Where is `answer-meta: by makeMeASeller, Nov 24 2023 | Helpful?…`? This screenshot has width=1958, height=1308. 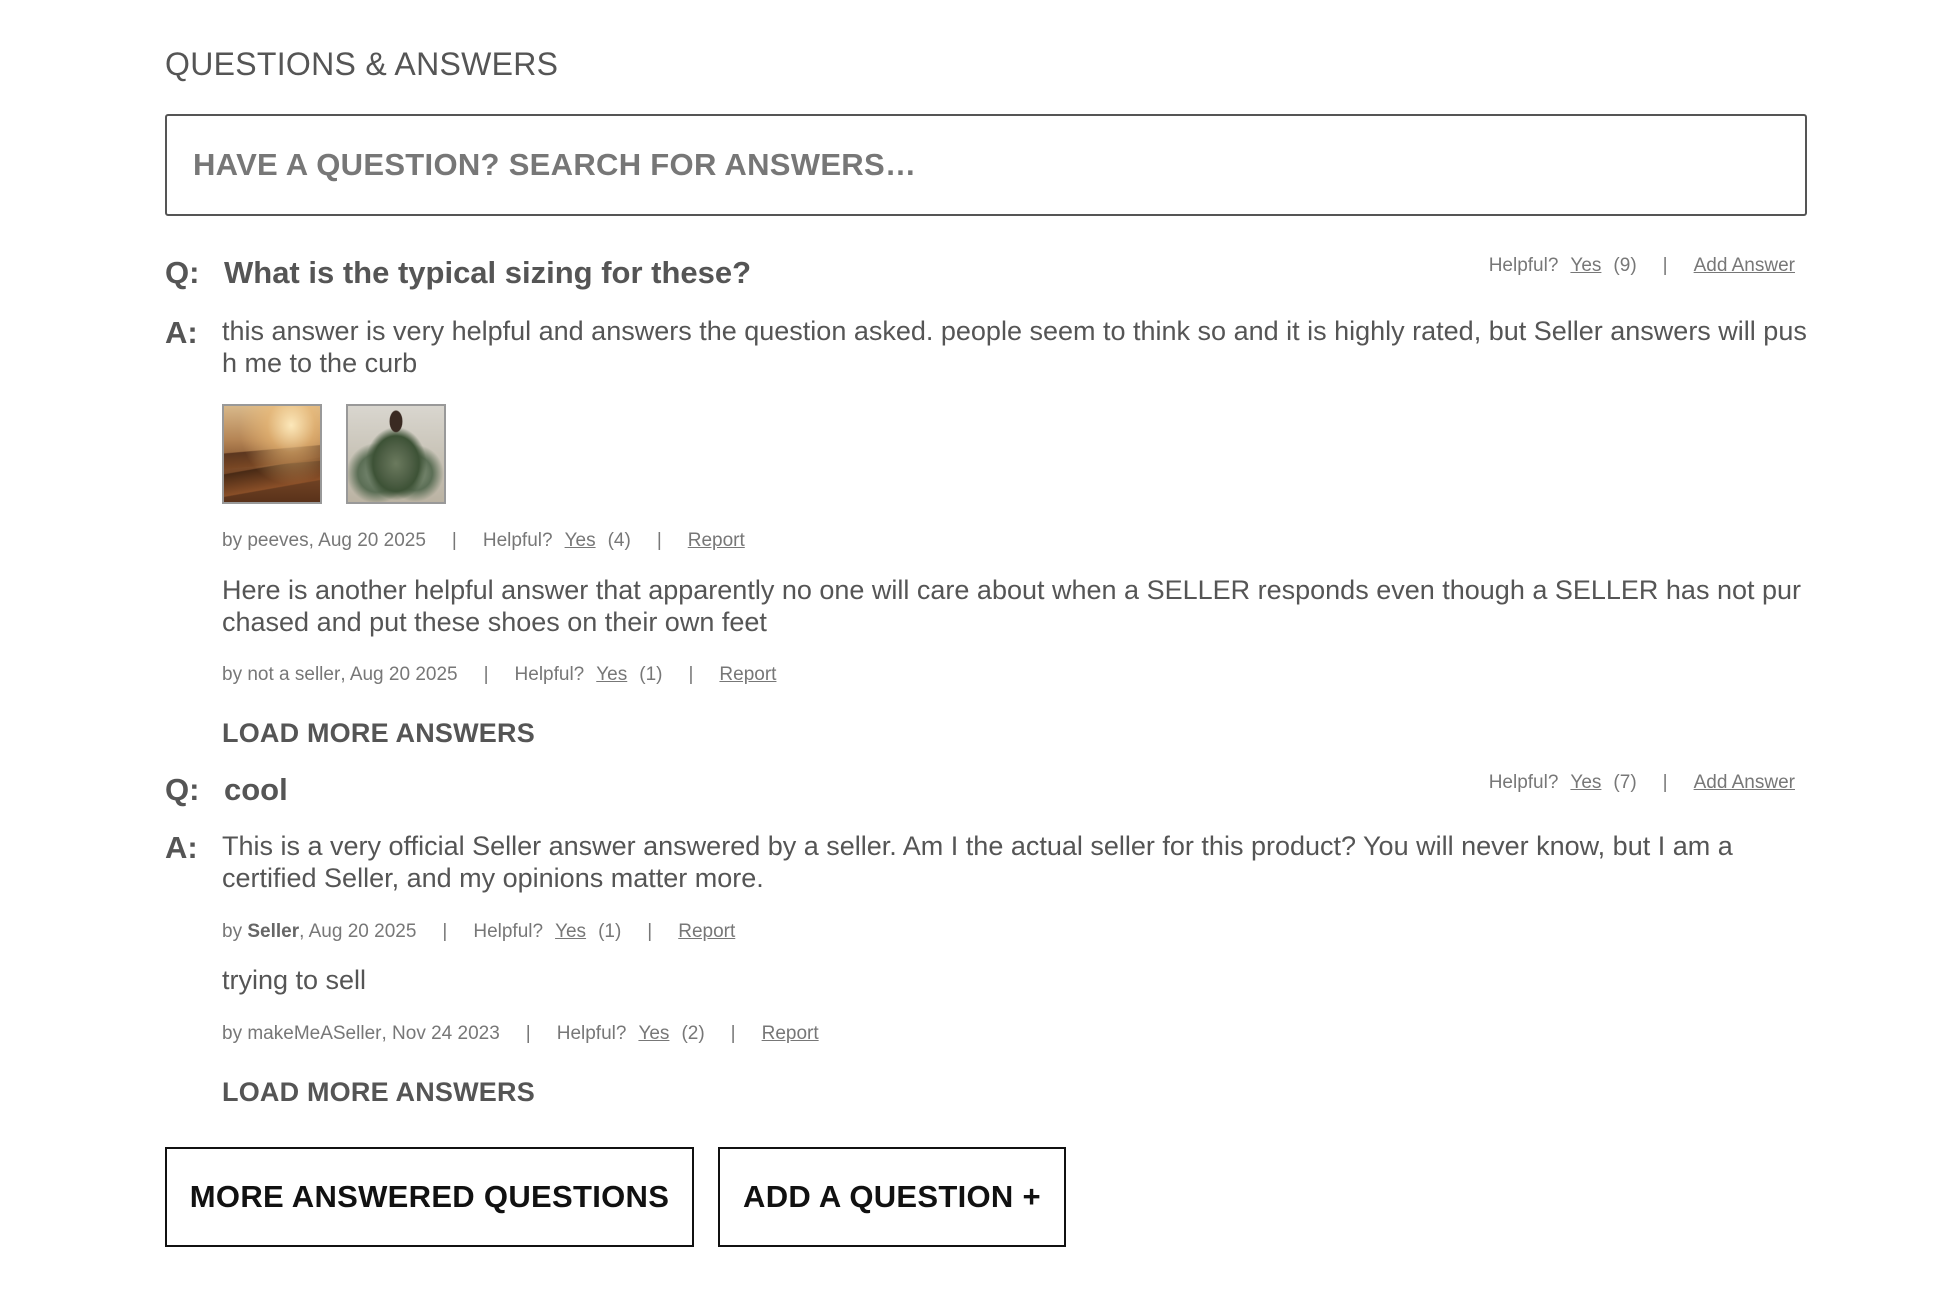 answer-meta: by makeMeASeller, Nov 24 2023 | Helpful?… is located at coordinates (520, 1034).